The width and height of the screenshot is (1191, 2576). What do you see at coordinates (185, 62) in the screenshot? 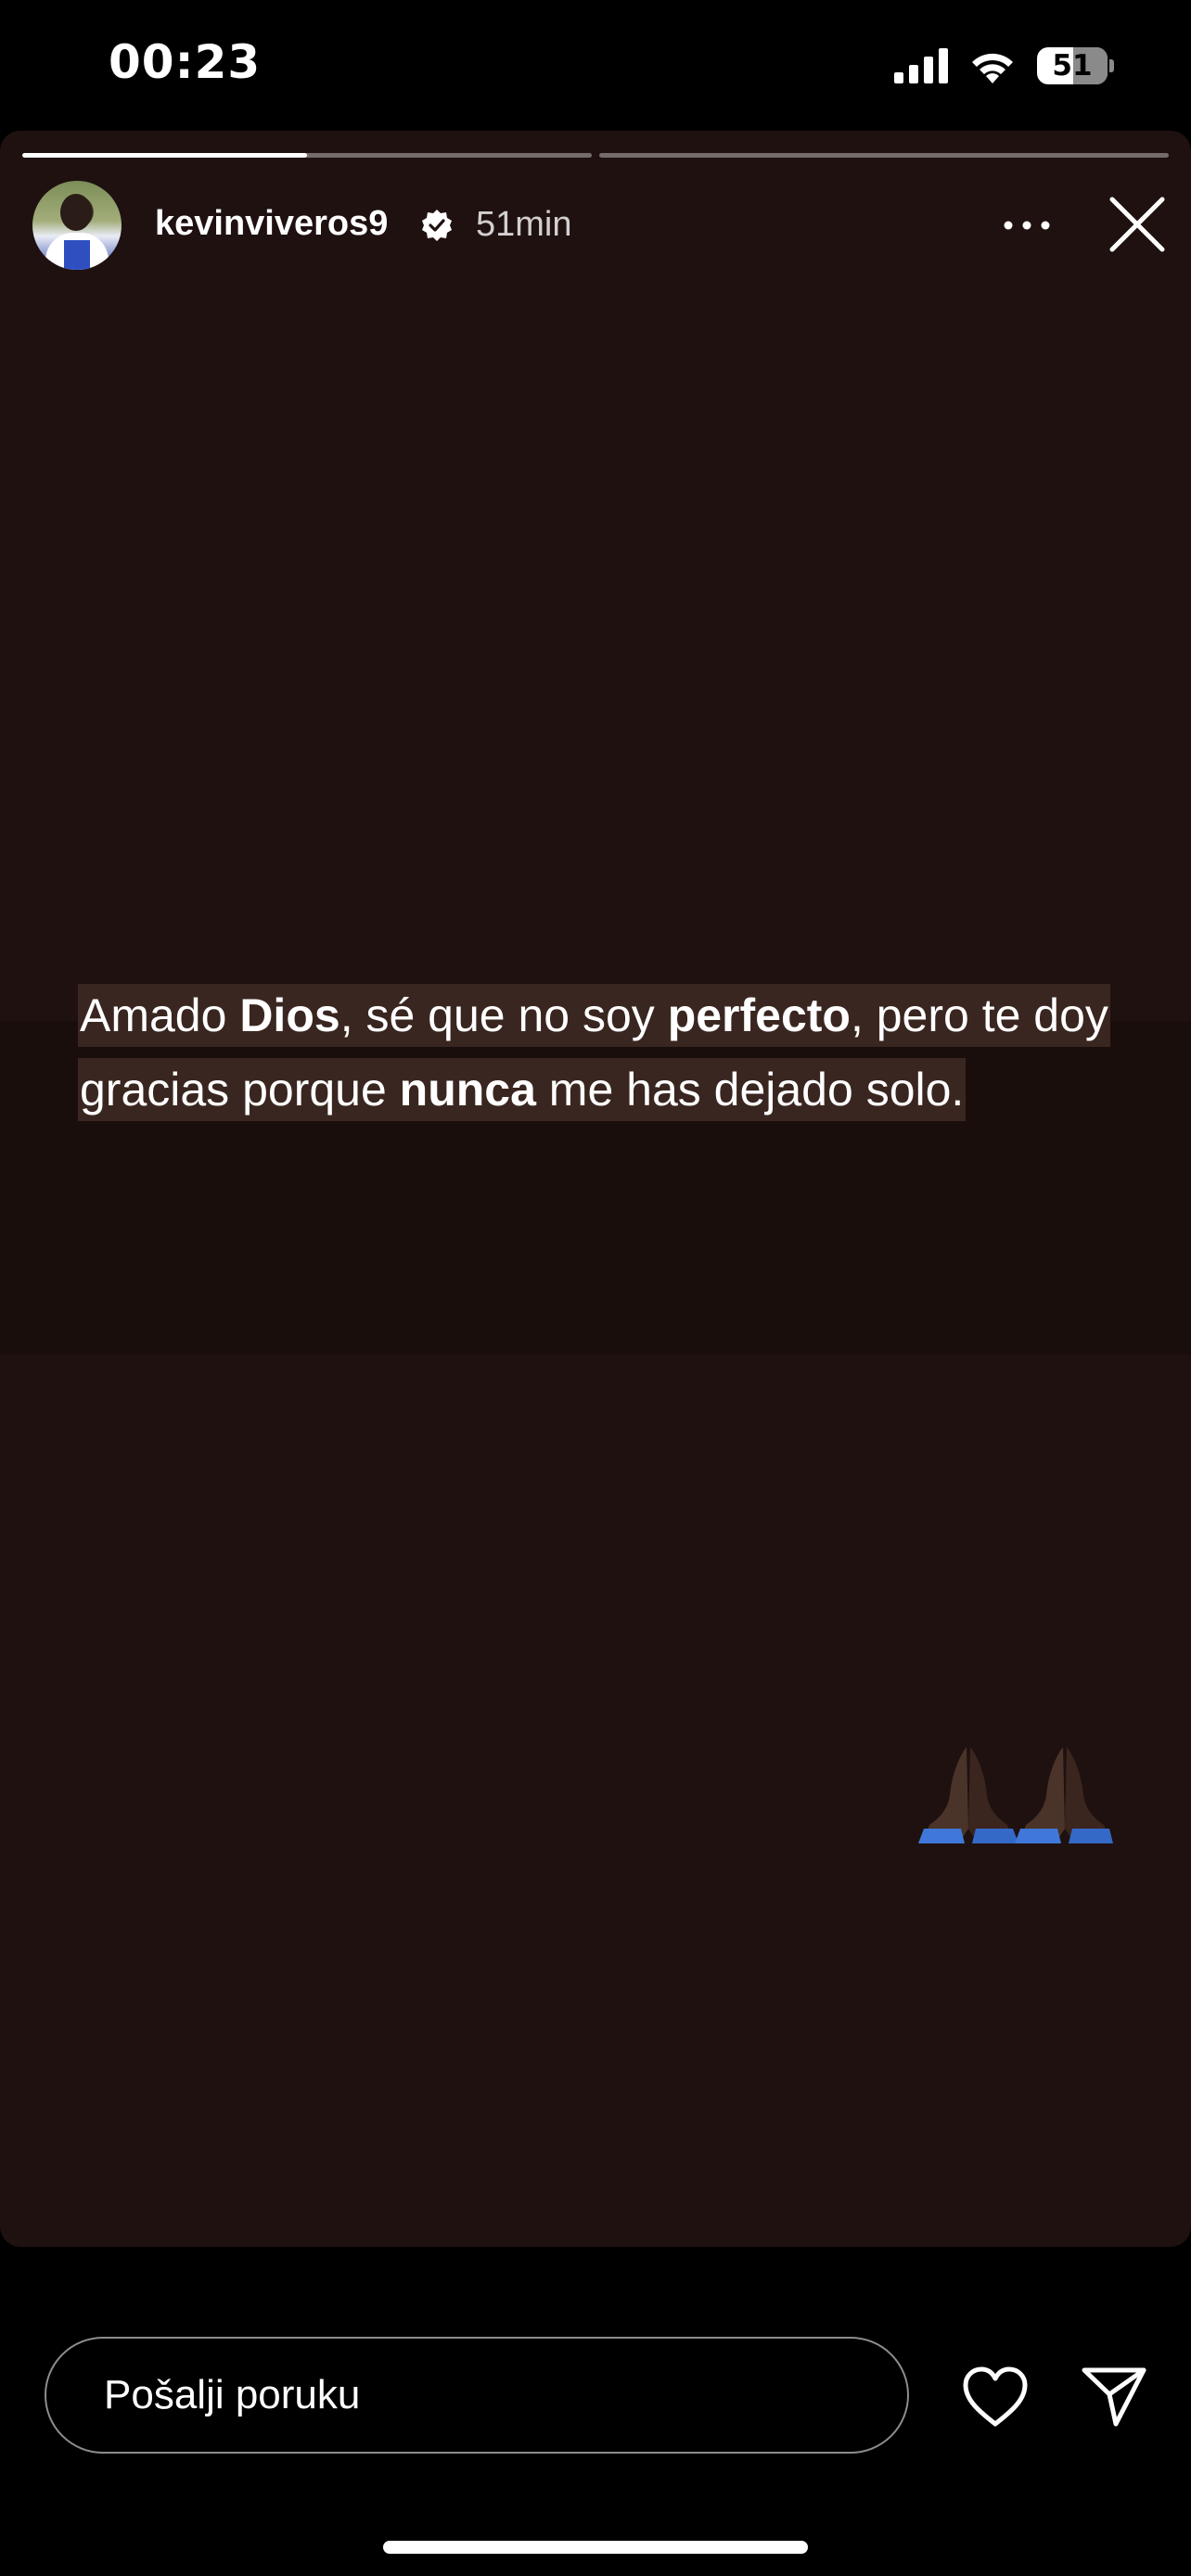
I see `status-time: 00:23` at bounding box center [185, 62].